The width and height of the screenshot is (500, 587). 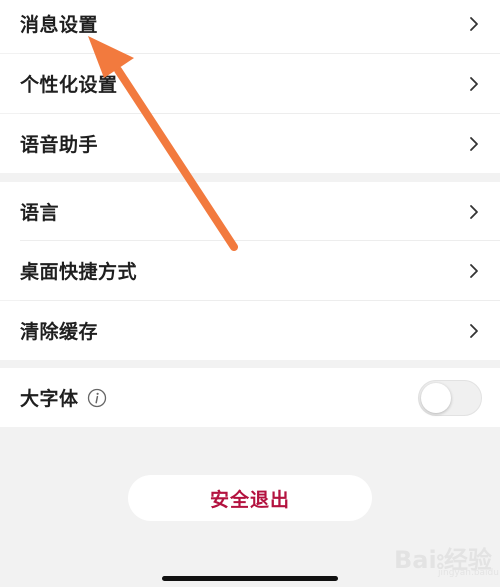 I want to click on large-font-toggle, so click(x=450, y=397).